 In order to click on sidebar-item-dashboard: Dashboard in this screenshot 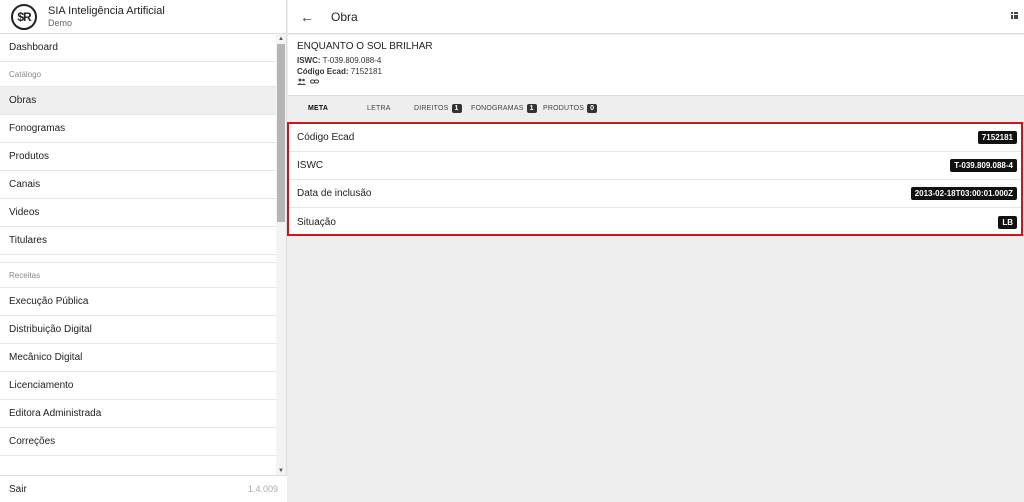, I will do `click(138, 48)`.